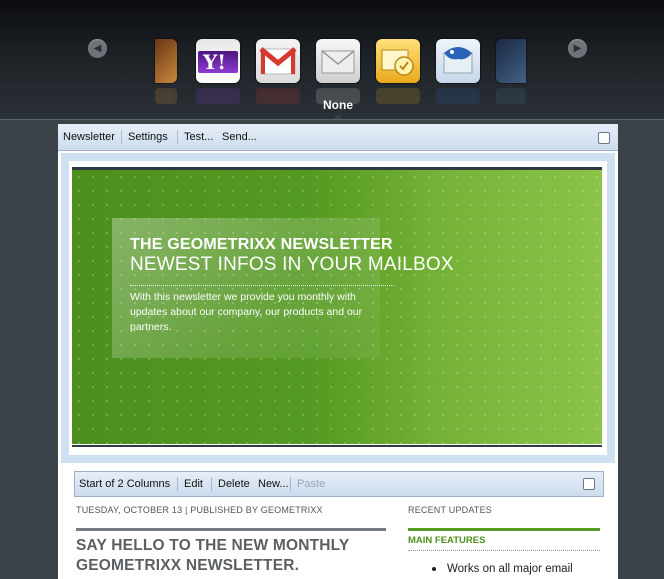 Image resolution: width=664 pixels, height=579 pixels. I want to click on paste-button: Paste, so click(311, 484).